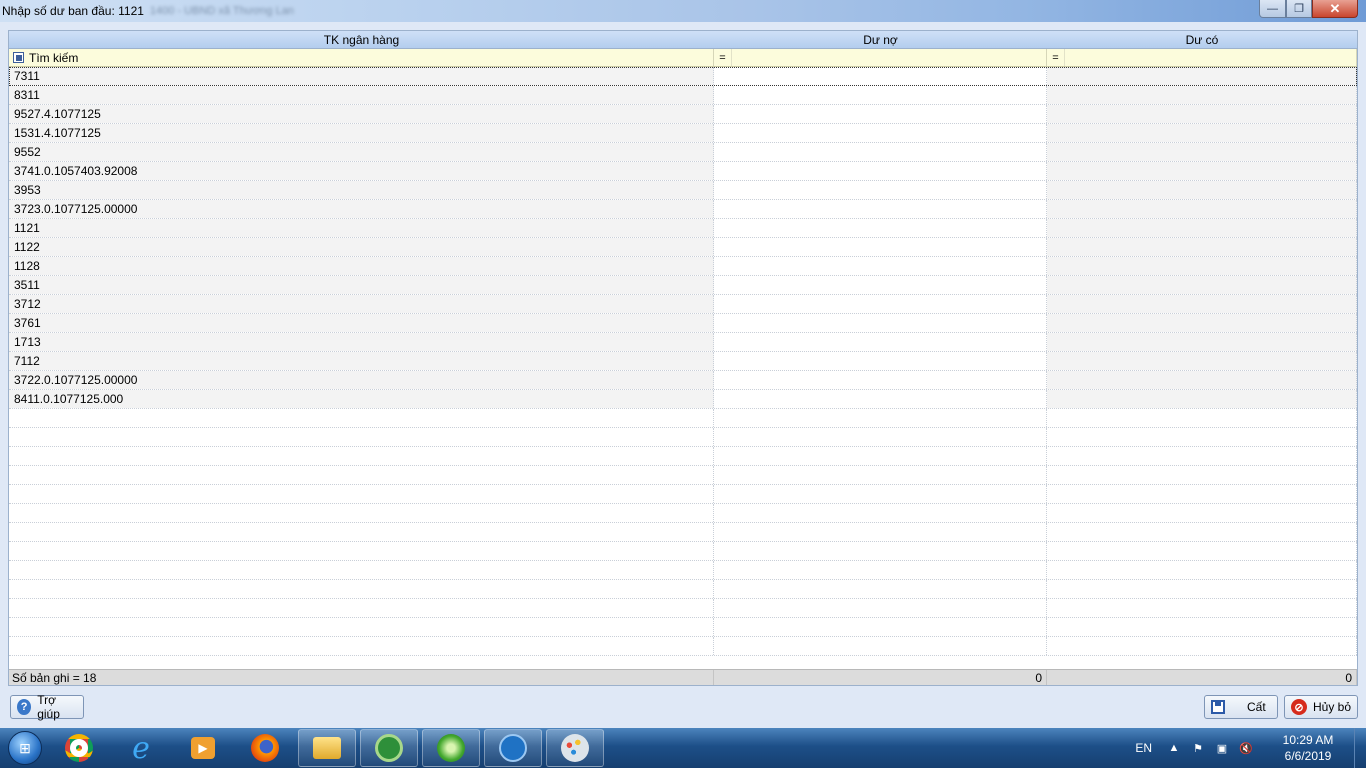  What do you see at coordinates (1241, 707) in the screenshot?
I see `save-button: Cất` at bounding box center [1241, 707].